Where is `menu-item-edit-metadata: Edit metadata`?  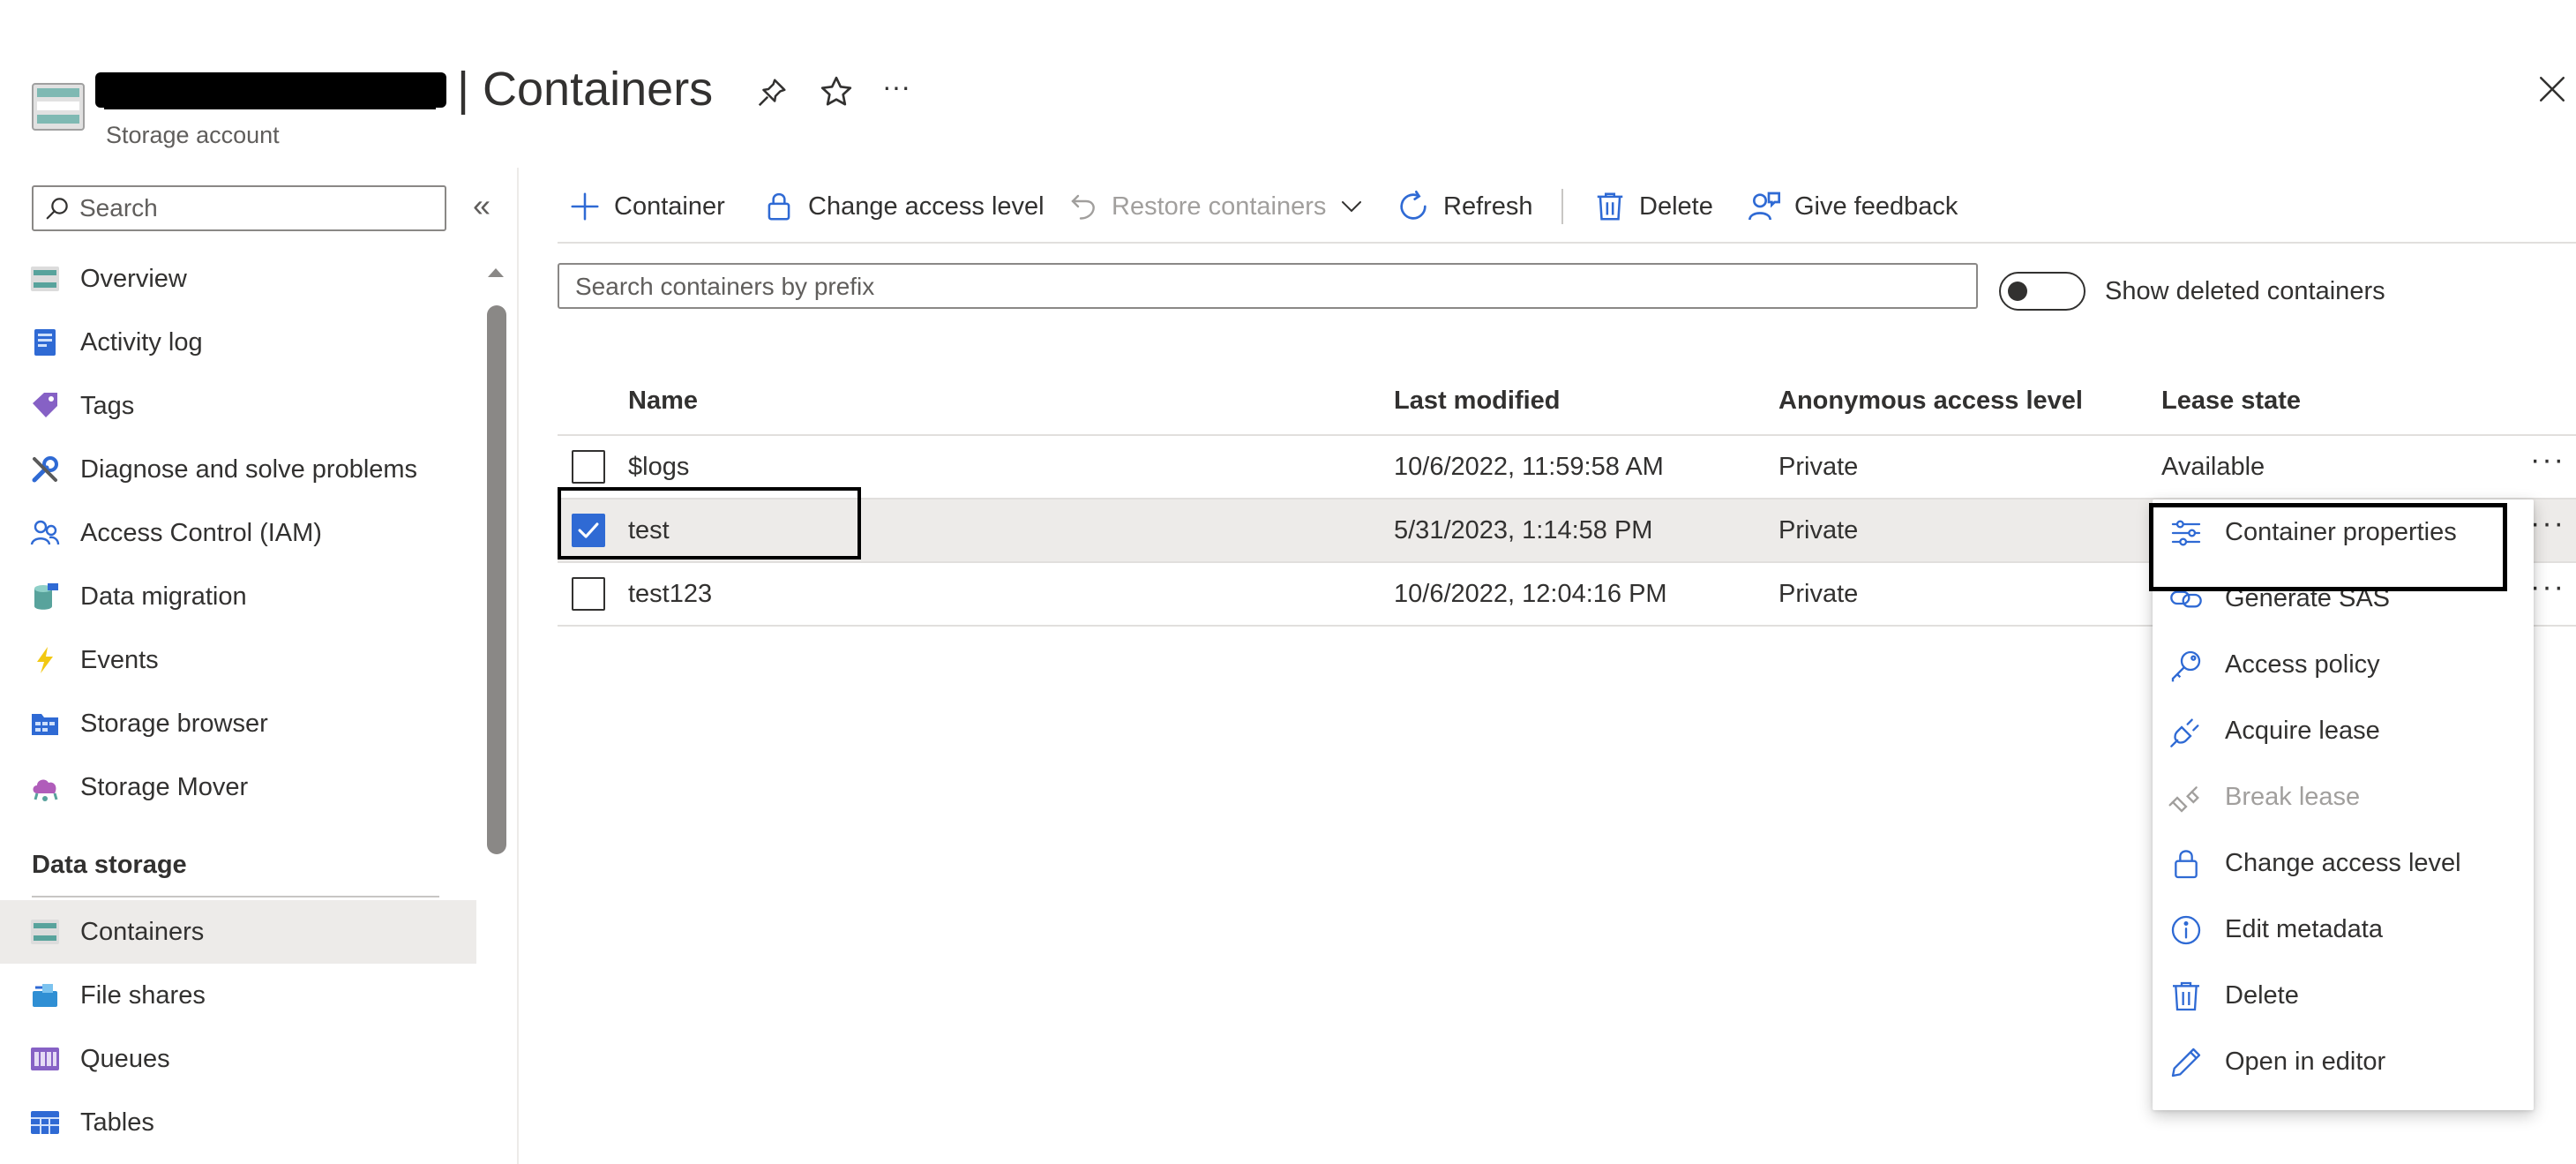 menu-item-edit-metadata: Edit metadata is located at coordinates (2344, 930).